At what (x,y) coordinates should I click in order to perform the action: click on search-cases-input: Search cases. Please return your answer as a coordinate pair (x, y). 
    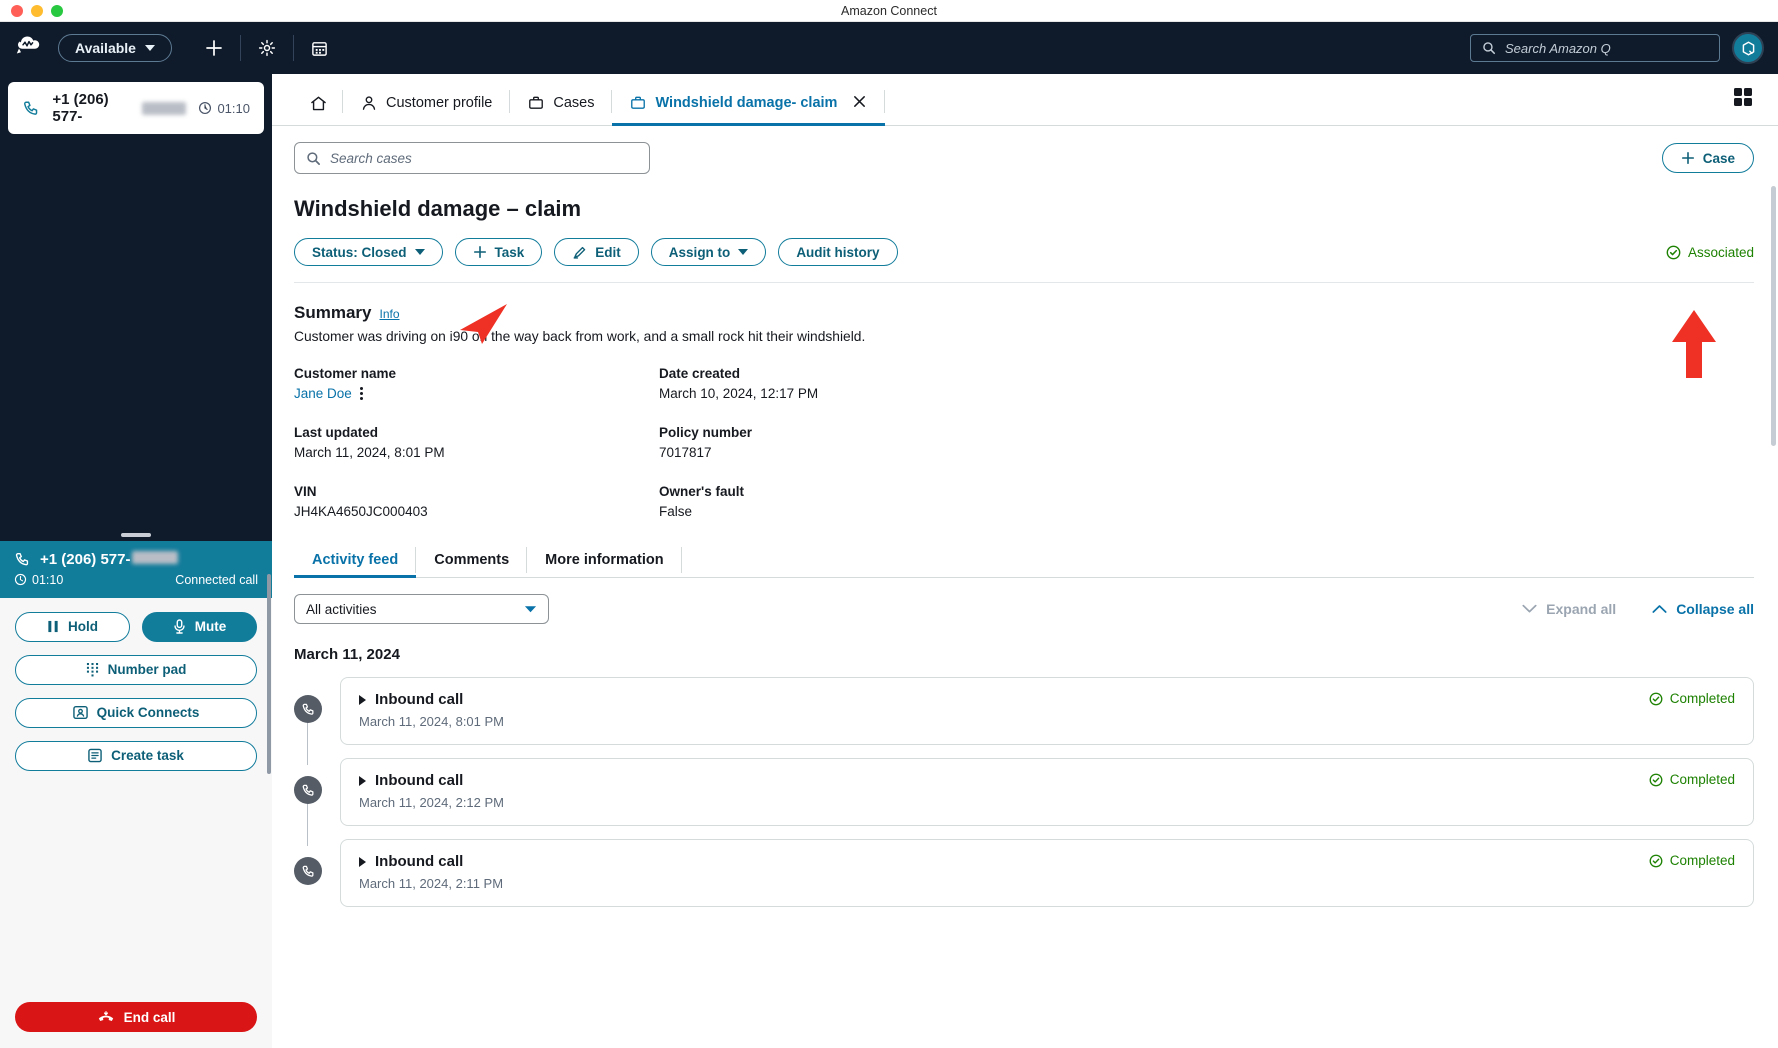
    Looking at the image, I should click on (472, 158).